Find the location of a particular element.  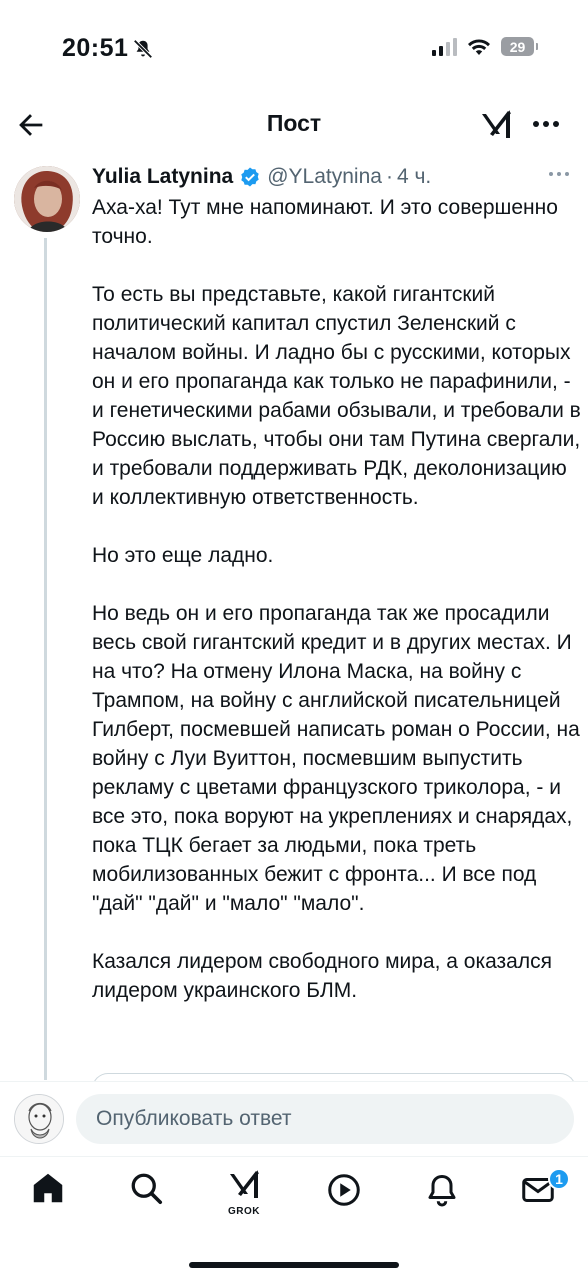

verified-badge-icon is located at coordinates (250, 177).